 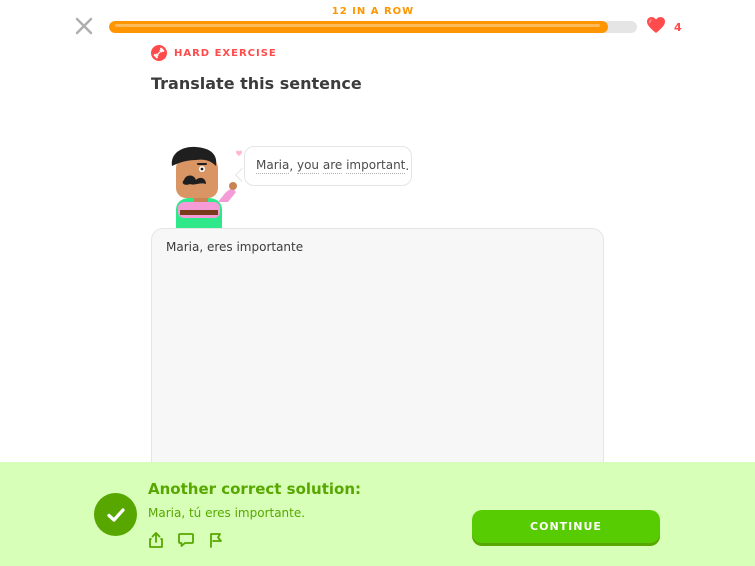 I want to click on result-actions, so click(x=186, y=540).